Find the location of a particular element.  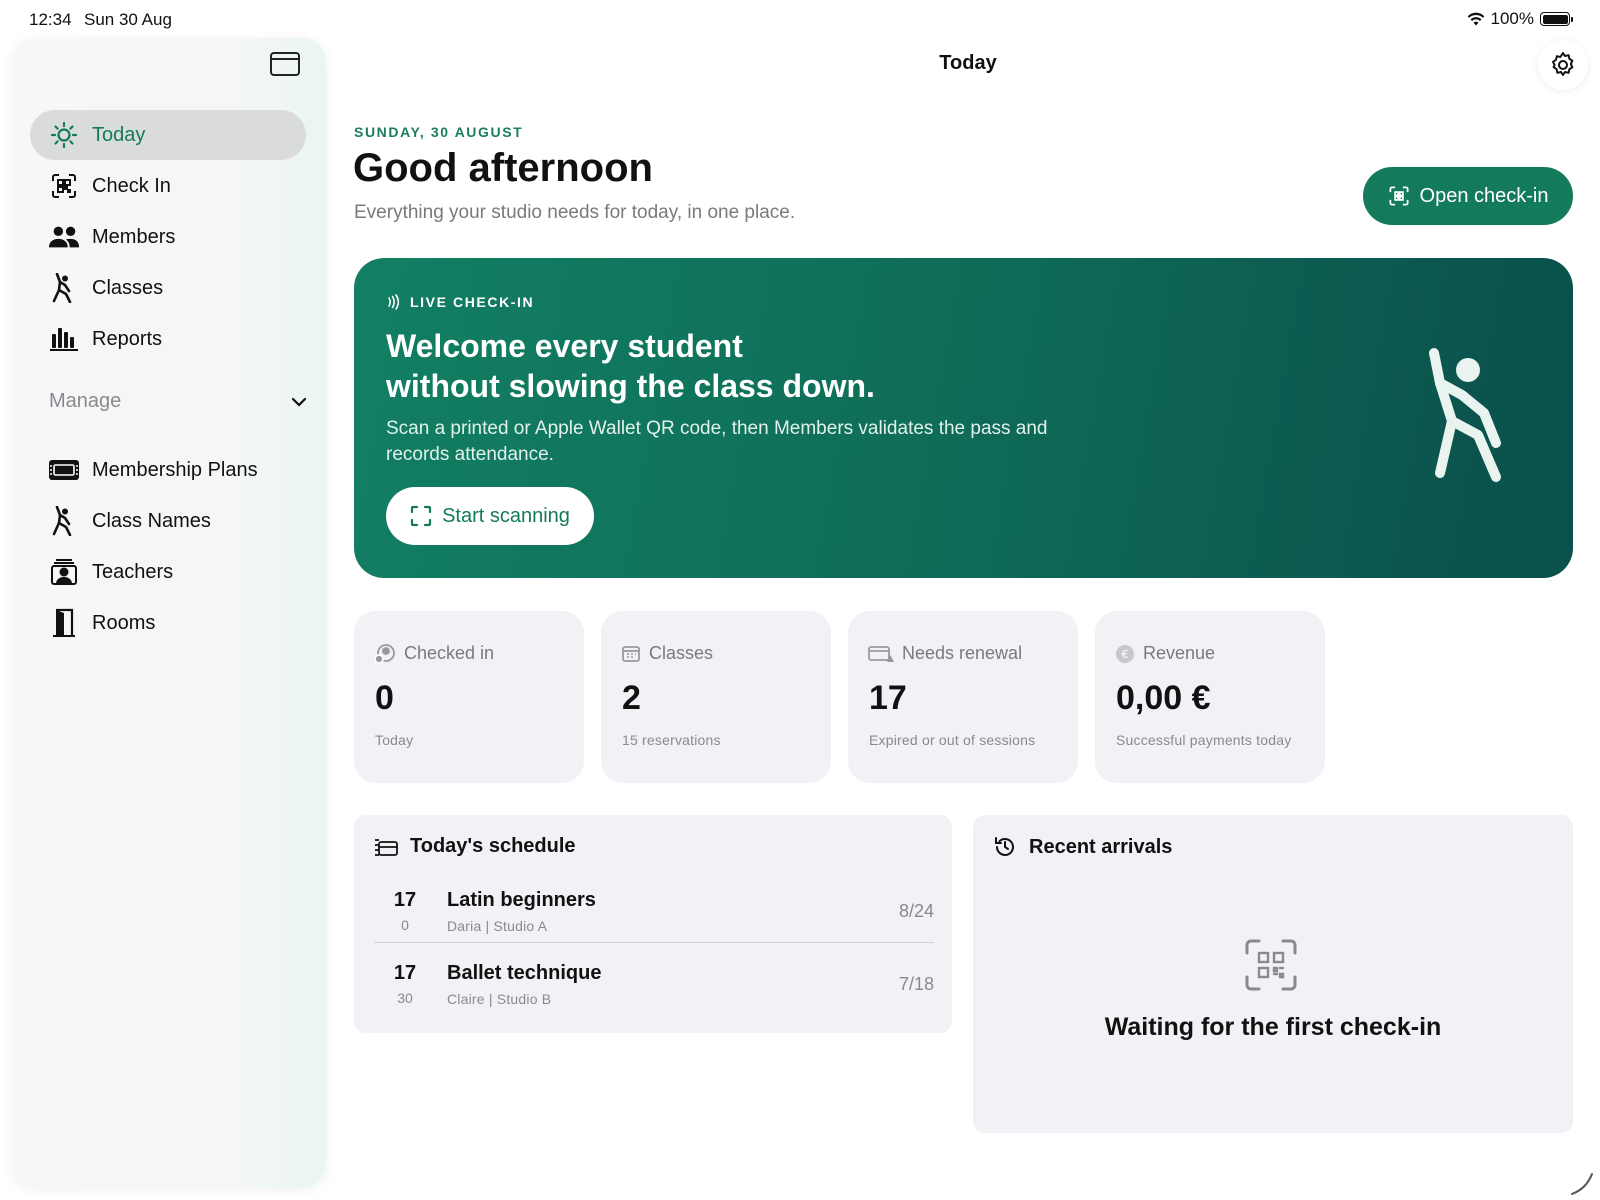

status-date: Sun 30 Aug is located at coordinates (128, 19).